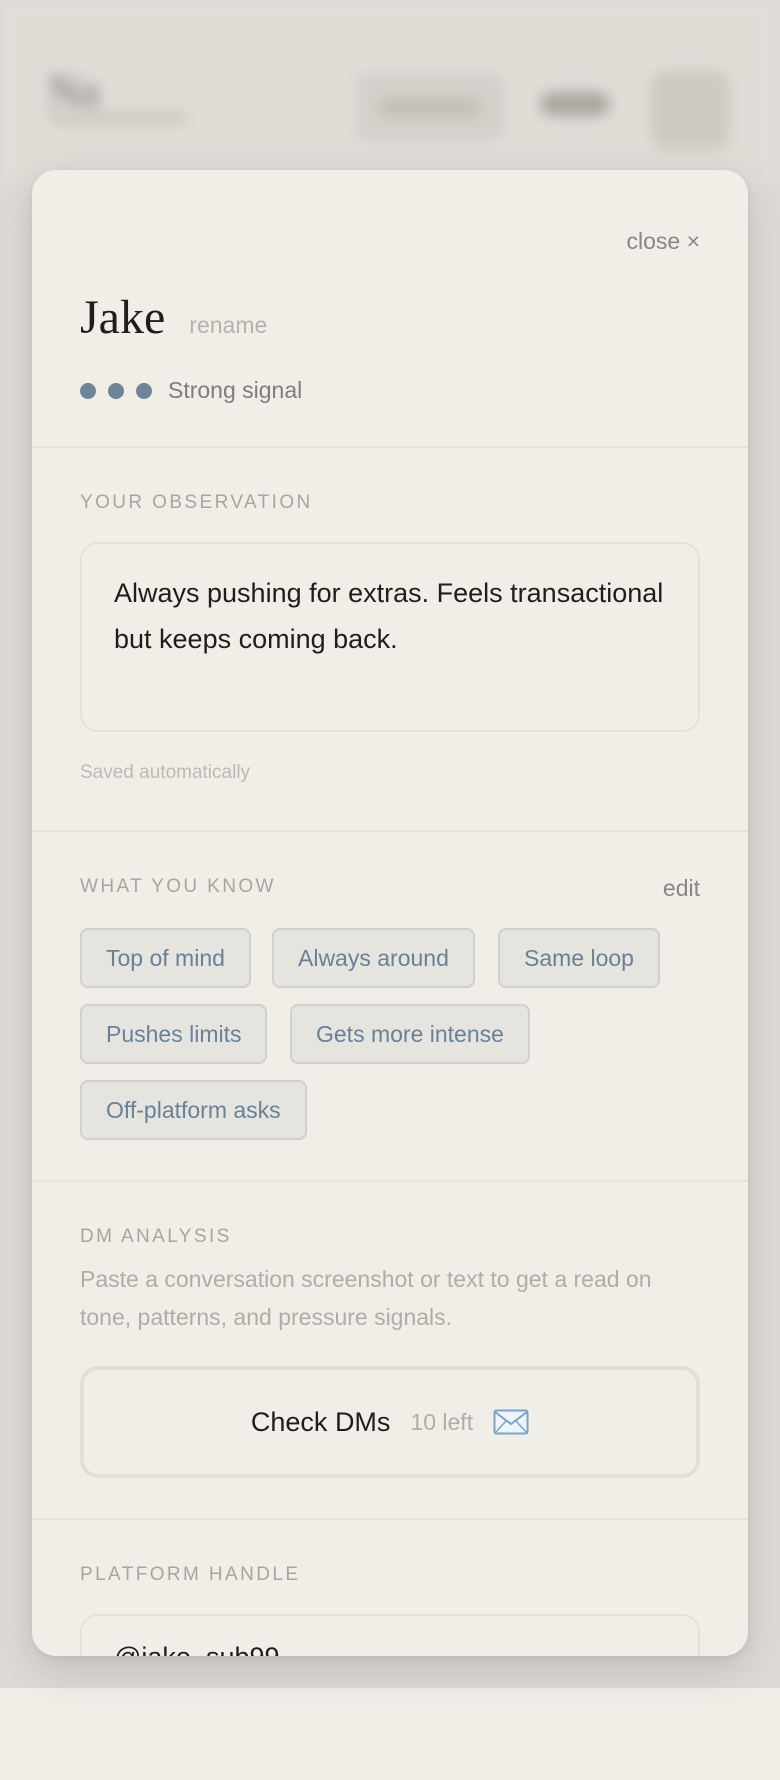 This screenshot has width=780, height=1780. What do you see at coordinates (174, 1034) in the screenshot?
I see `tag-chip: Pushes limits` at bounding box center [174, 1034].